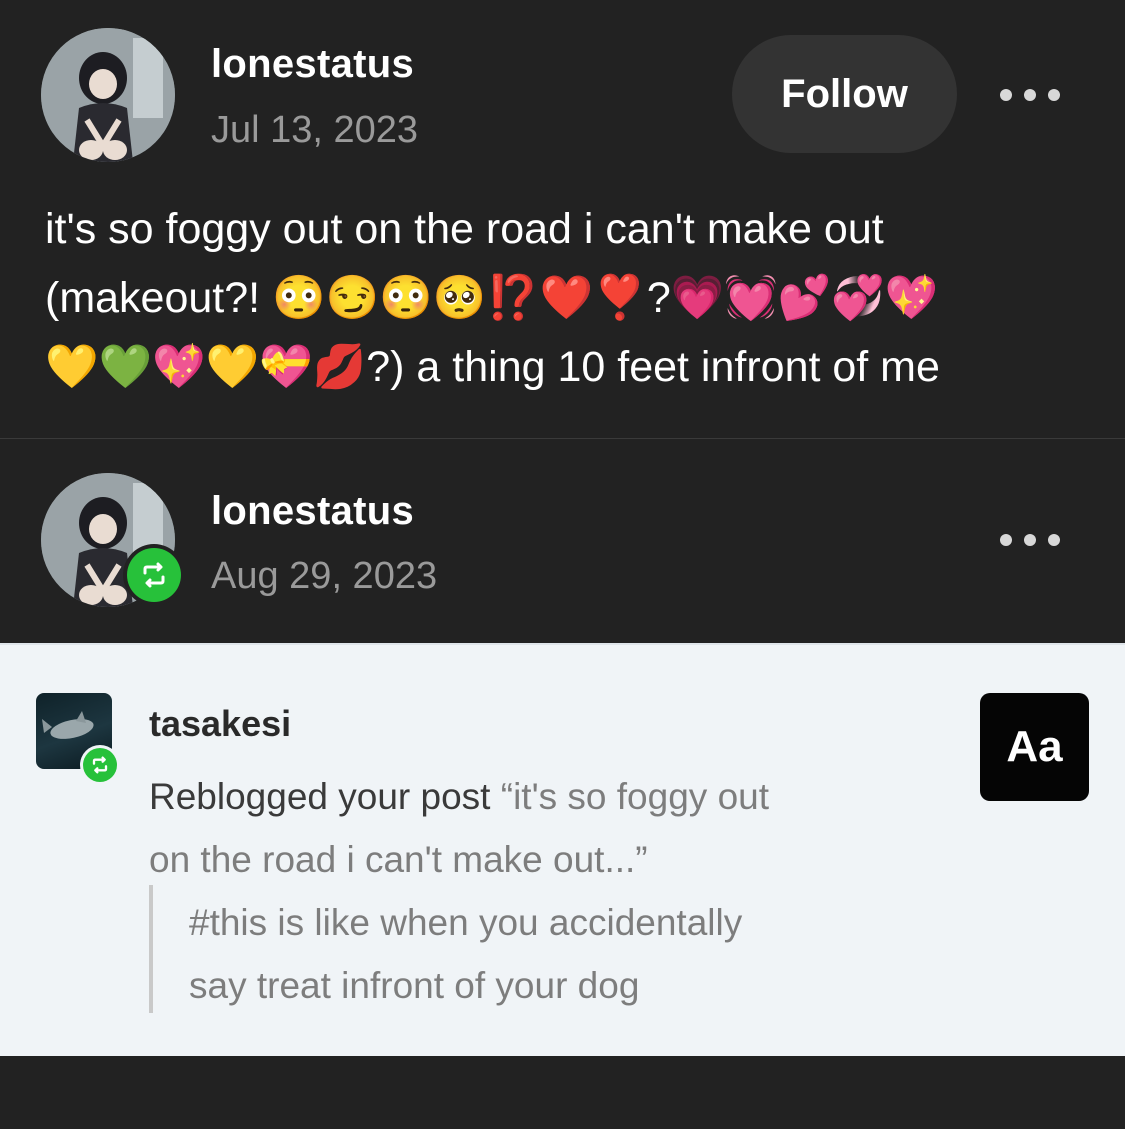 The height and width of the screenshot is (1129, 1125). I want to click on follow-button: Follow, so click(844, 94).